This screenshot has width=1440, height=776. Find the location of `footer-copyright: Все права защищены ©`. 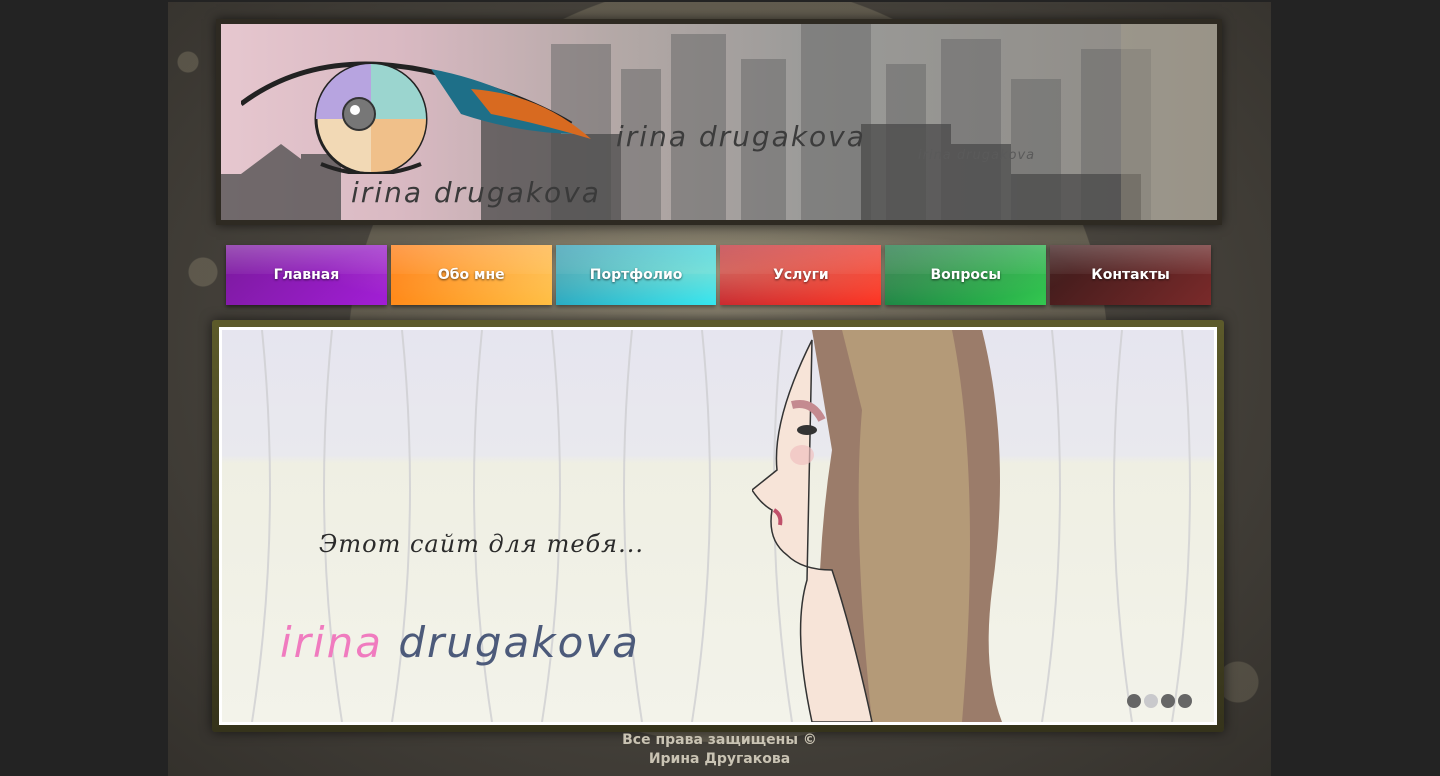

footer-copyright: Все права защищены © is located at coordinates (719, 740).